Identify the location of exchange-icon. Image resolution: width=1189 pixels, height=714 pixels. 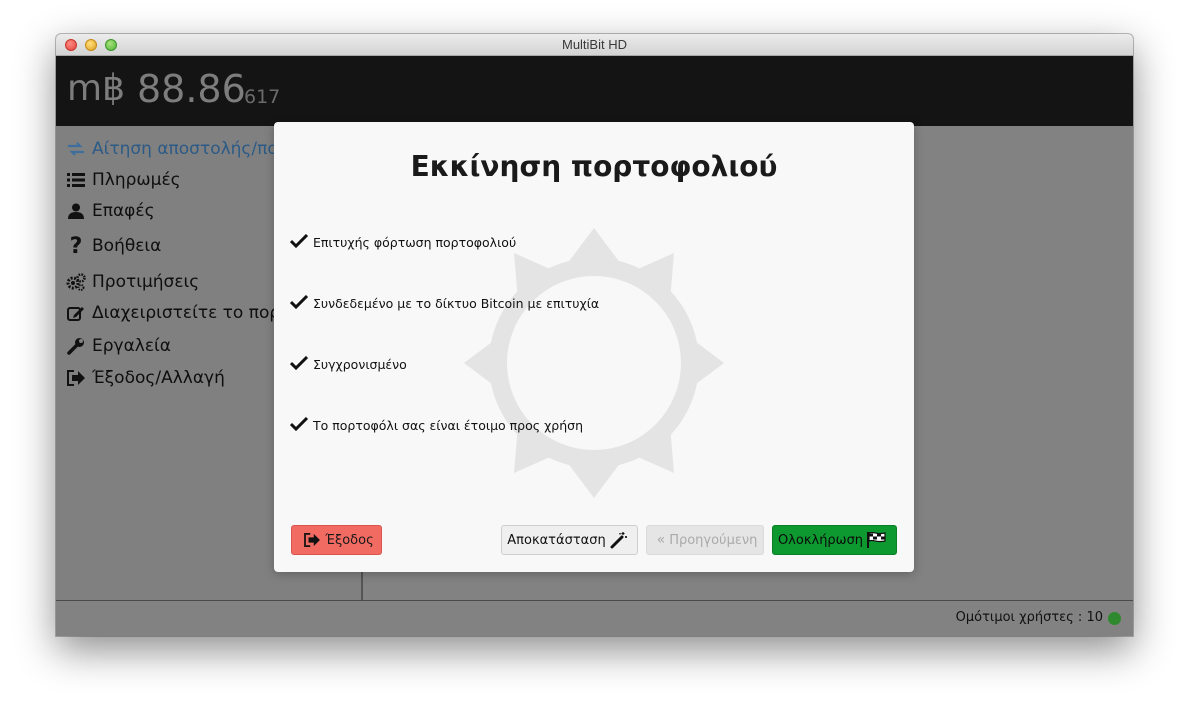
(76, 149).